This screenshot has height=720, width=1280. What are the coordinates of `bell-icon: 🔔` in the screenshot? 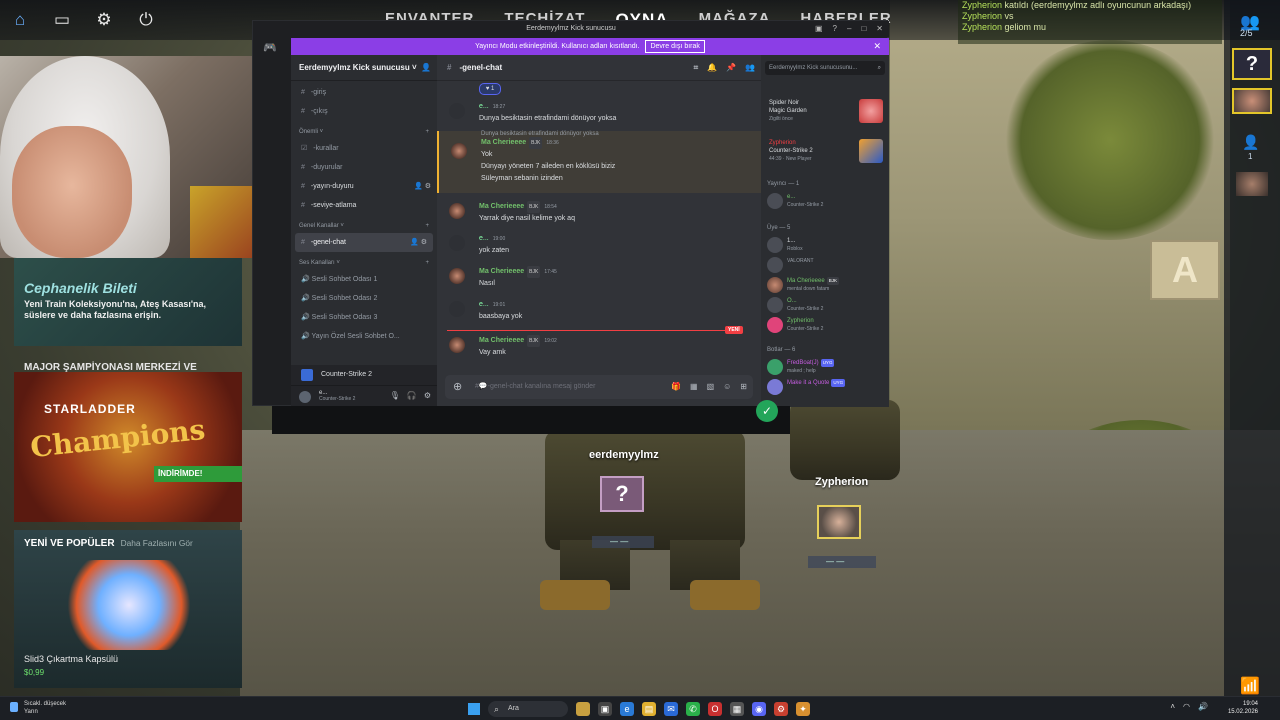 It's located at (712, 68).